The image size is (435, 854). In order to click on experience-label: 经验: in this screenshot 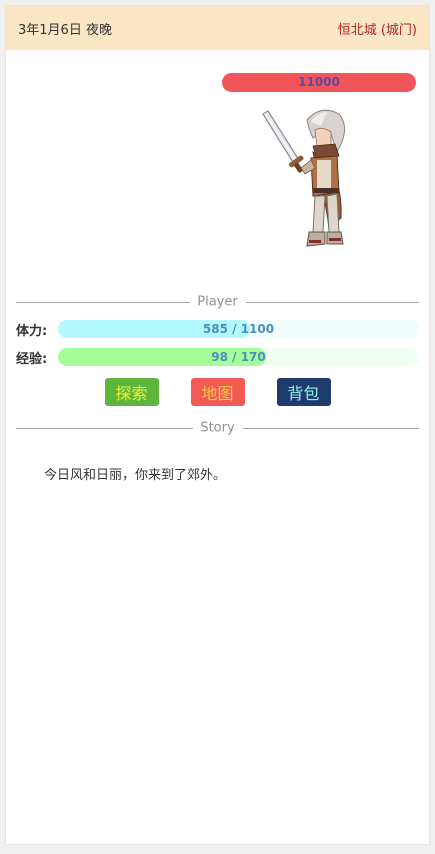, I will do `click(32, 359)`.